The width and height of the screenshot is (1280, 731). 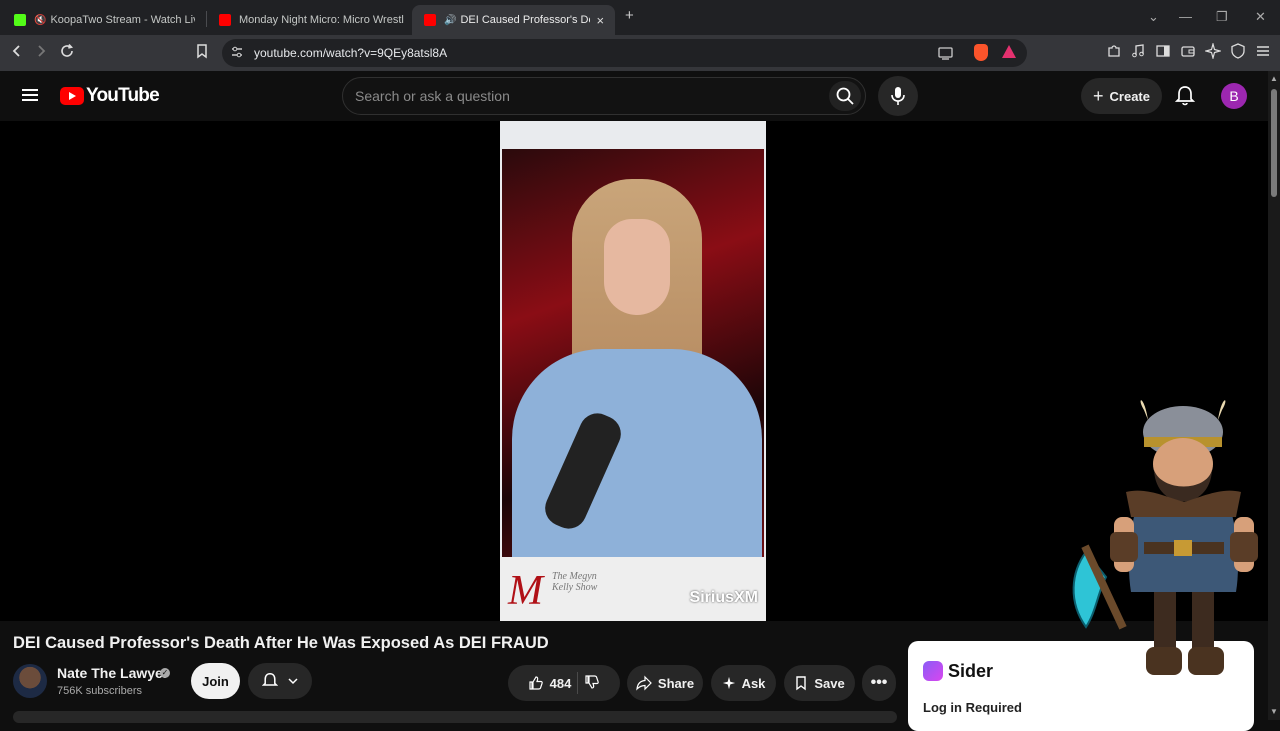 I want to click on plus-icon: +, so click(x=1098, y=95).